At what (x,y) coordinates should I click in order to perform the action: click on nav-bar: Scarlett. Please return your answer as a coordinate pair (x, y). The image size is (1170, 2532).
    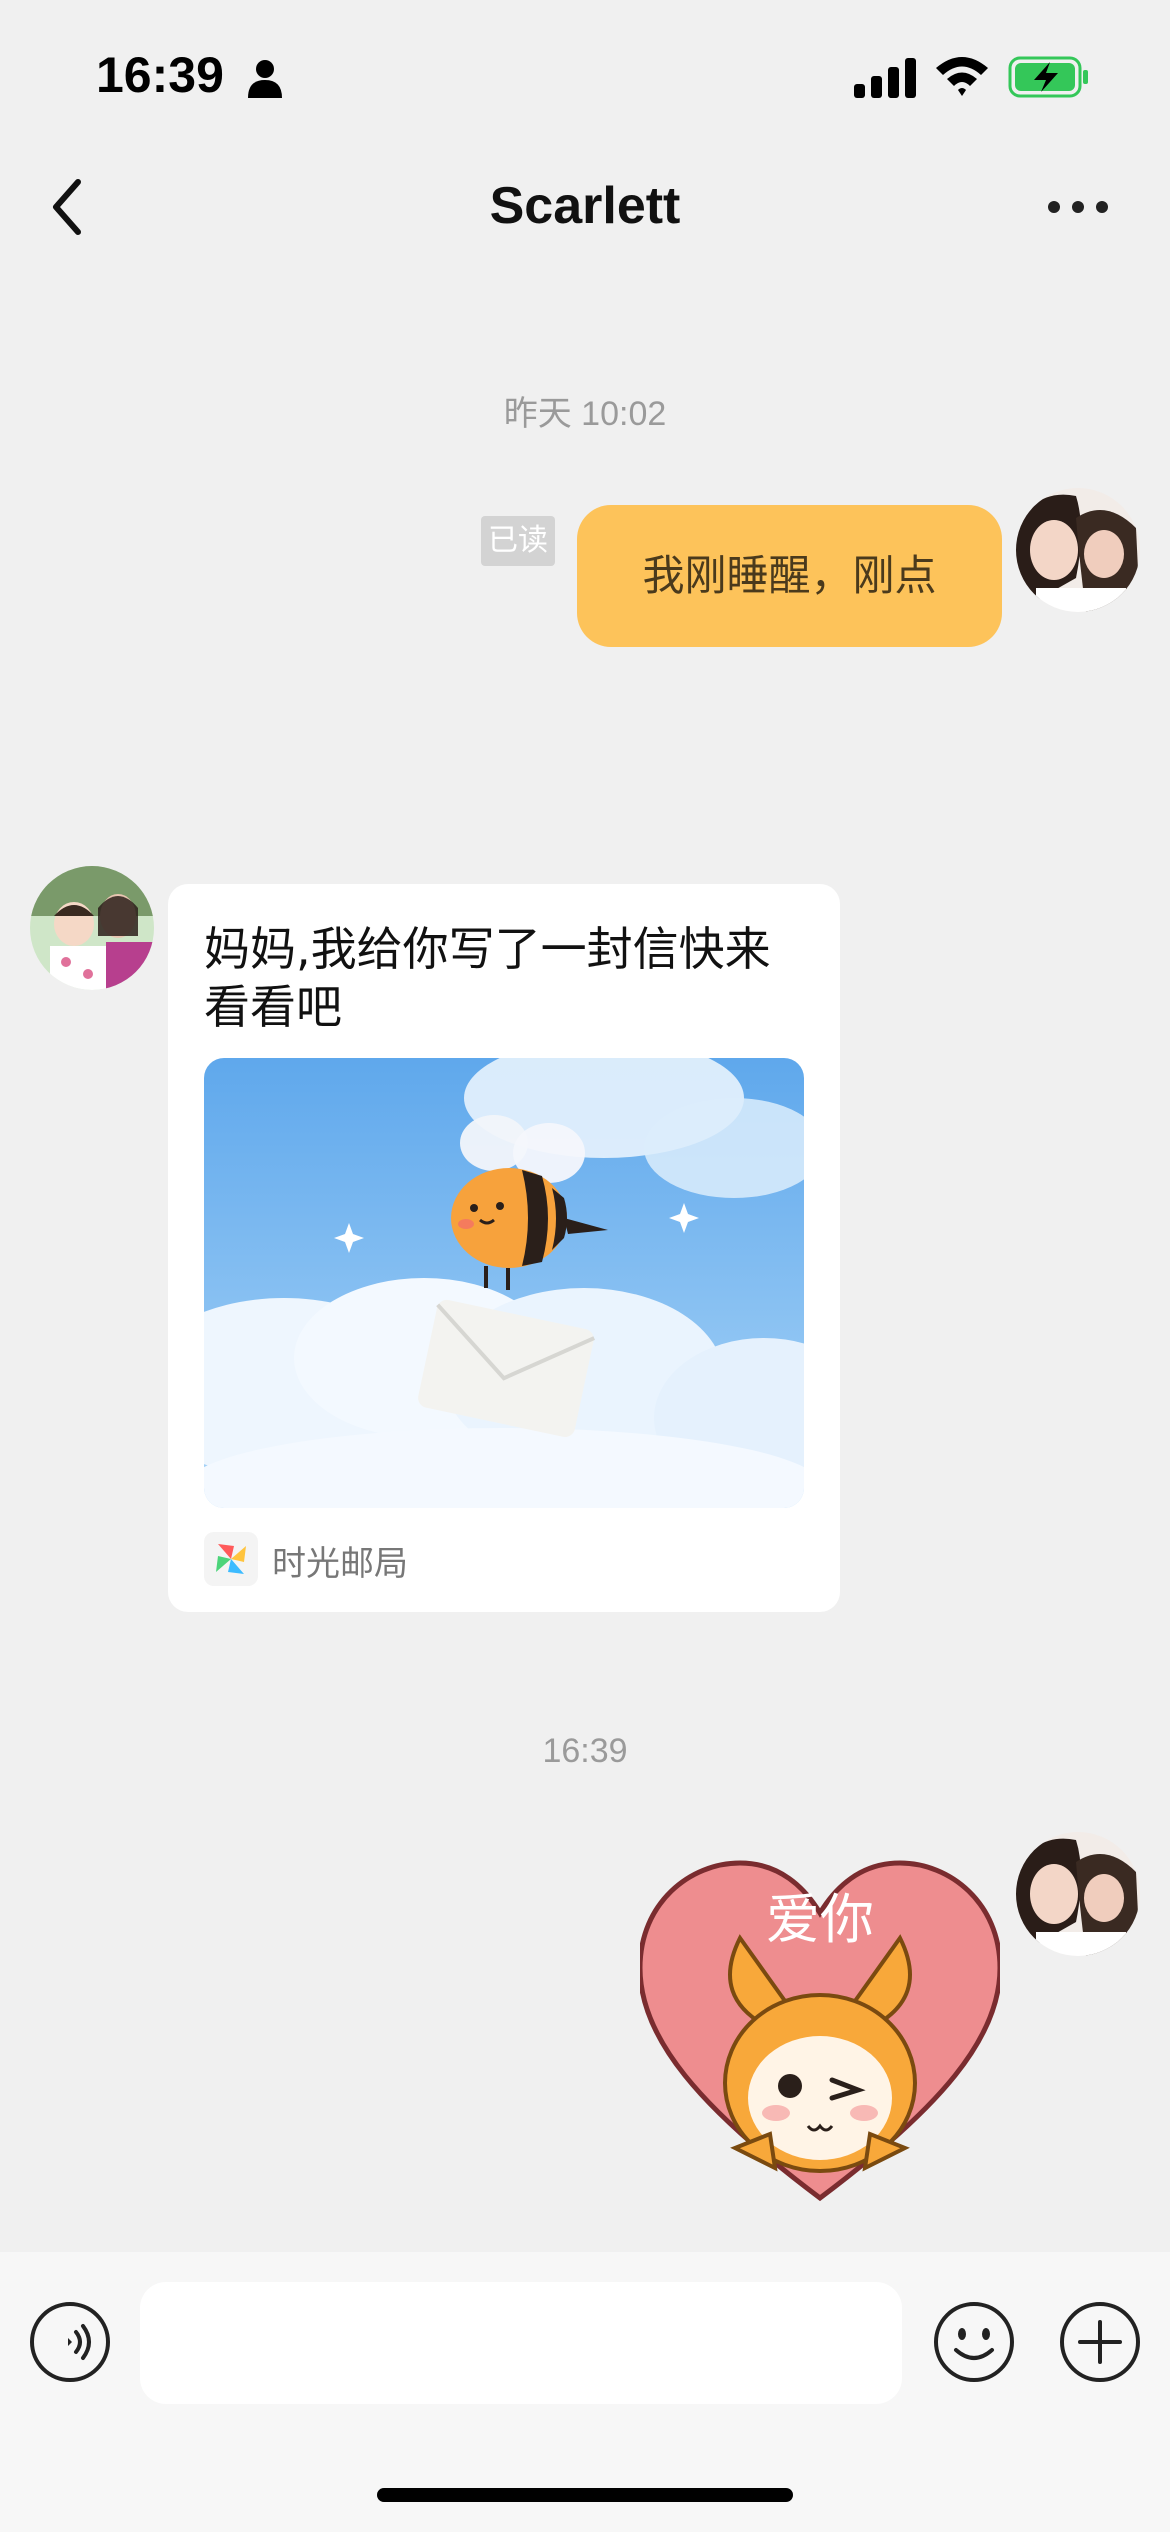
    Looking at the image, I should click on (585, 207).